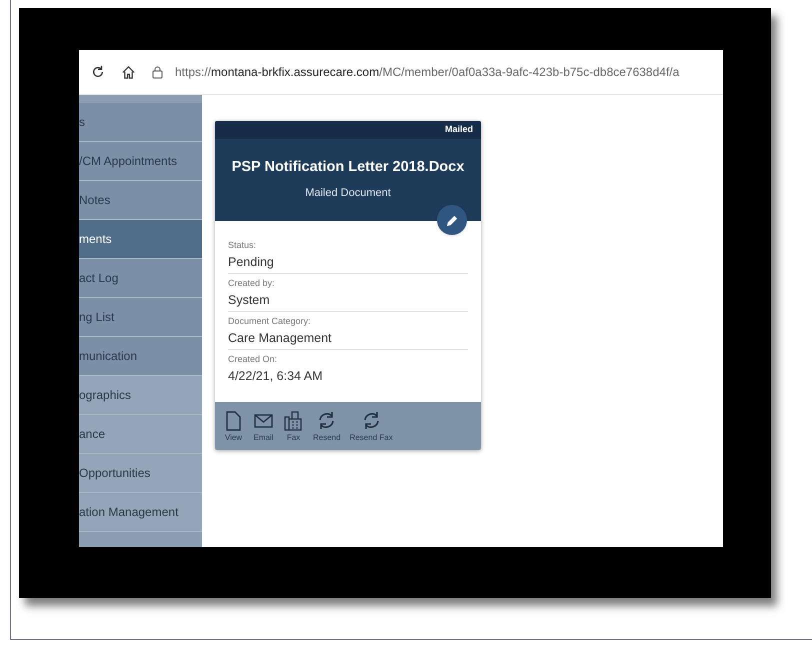 This screenshot has height=646, width=812. I want to click on home-icon, so click(128, 72).